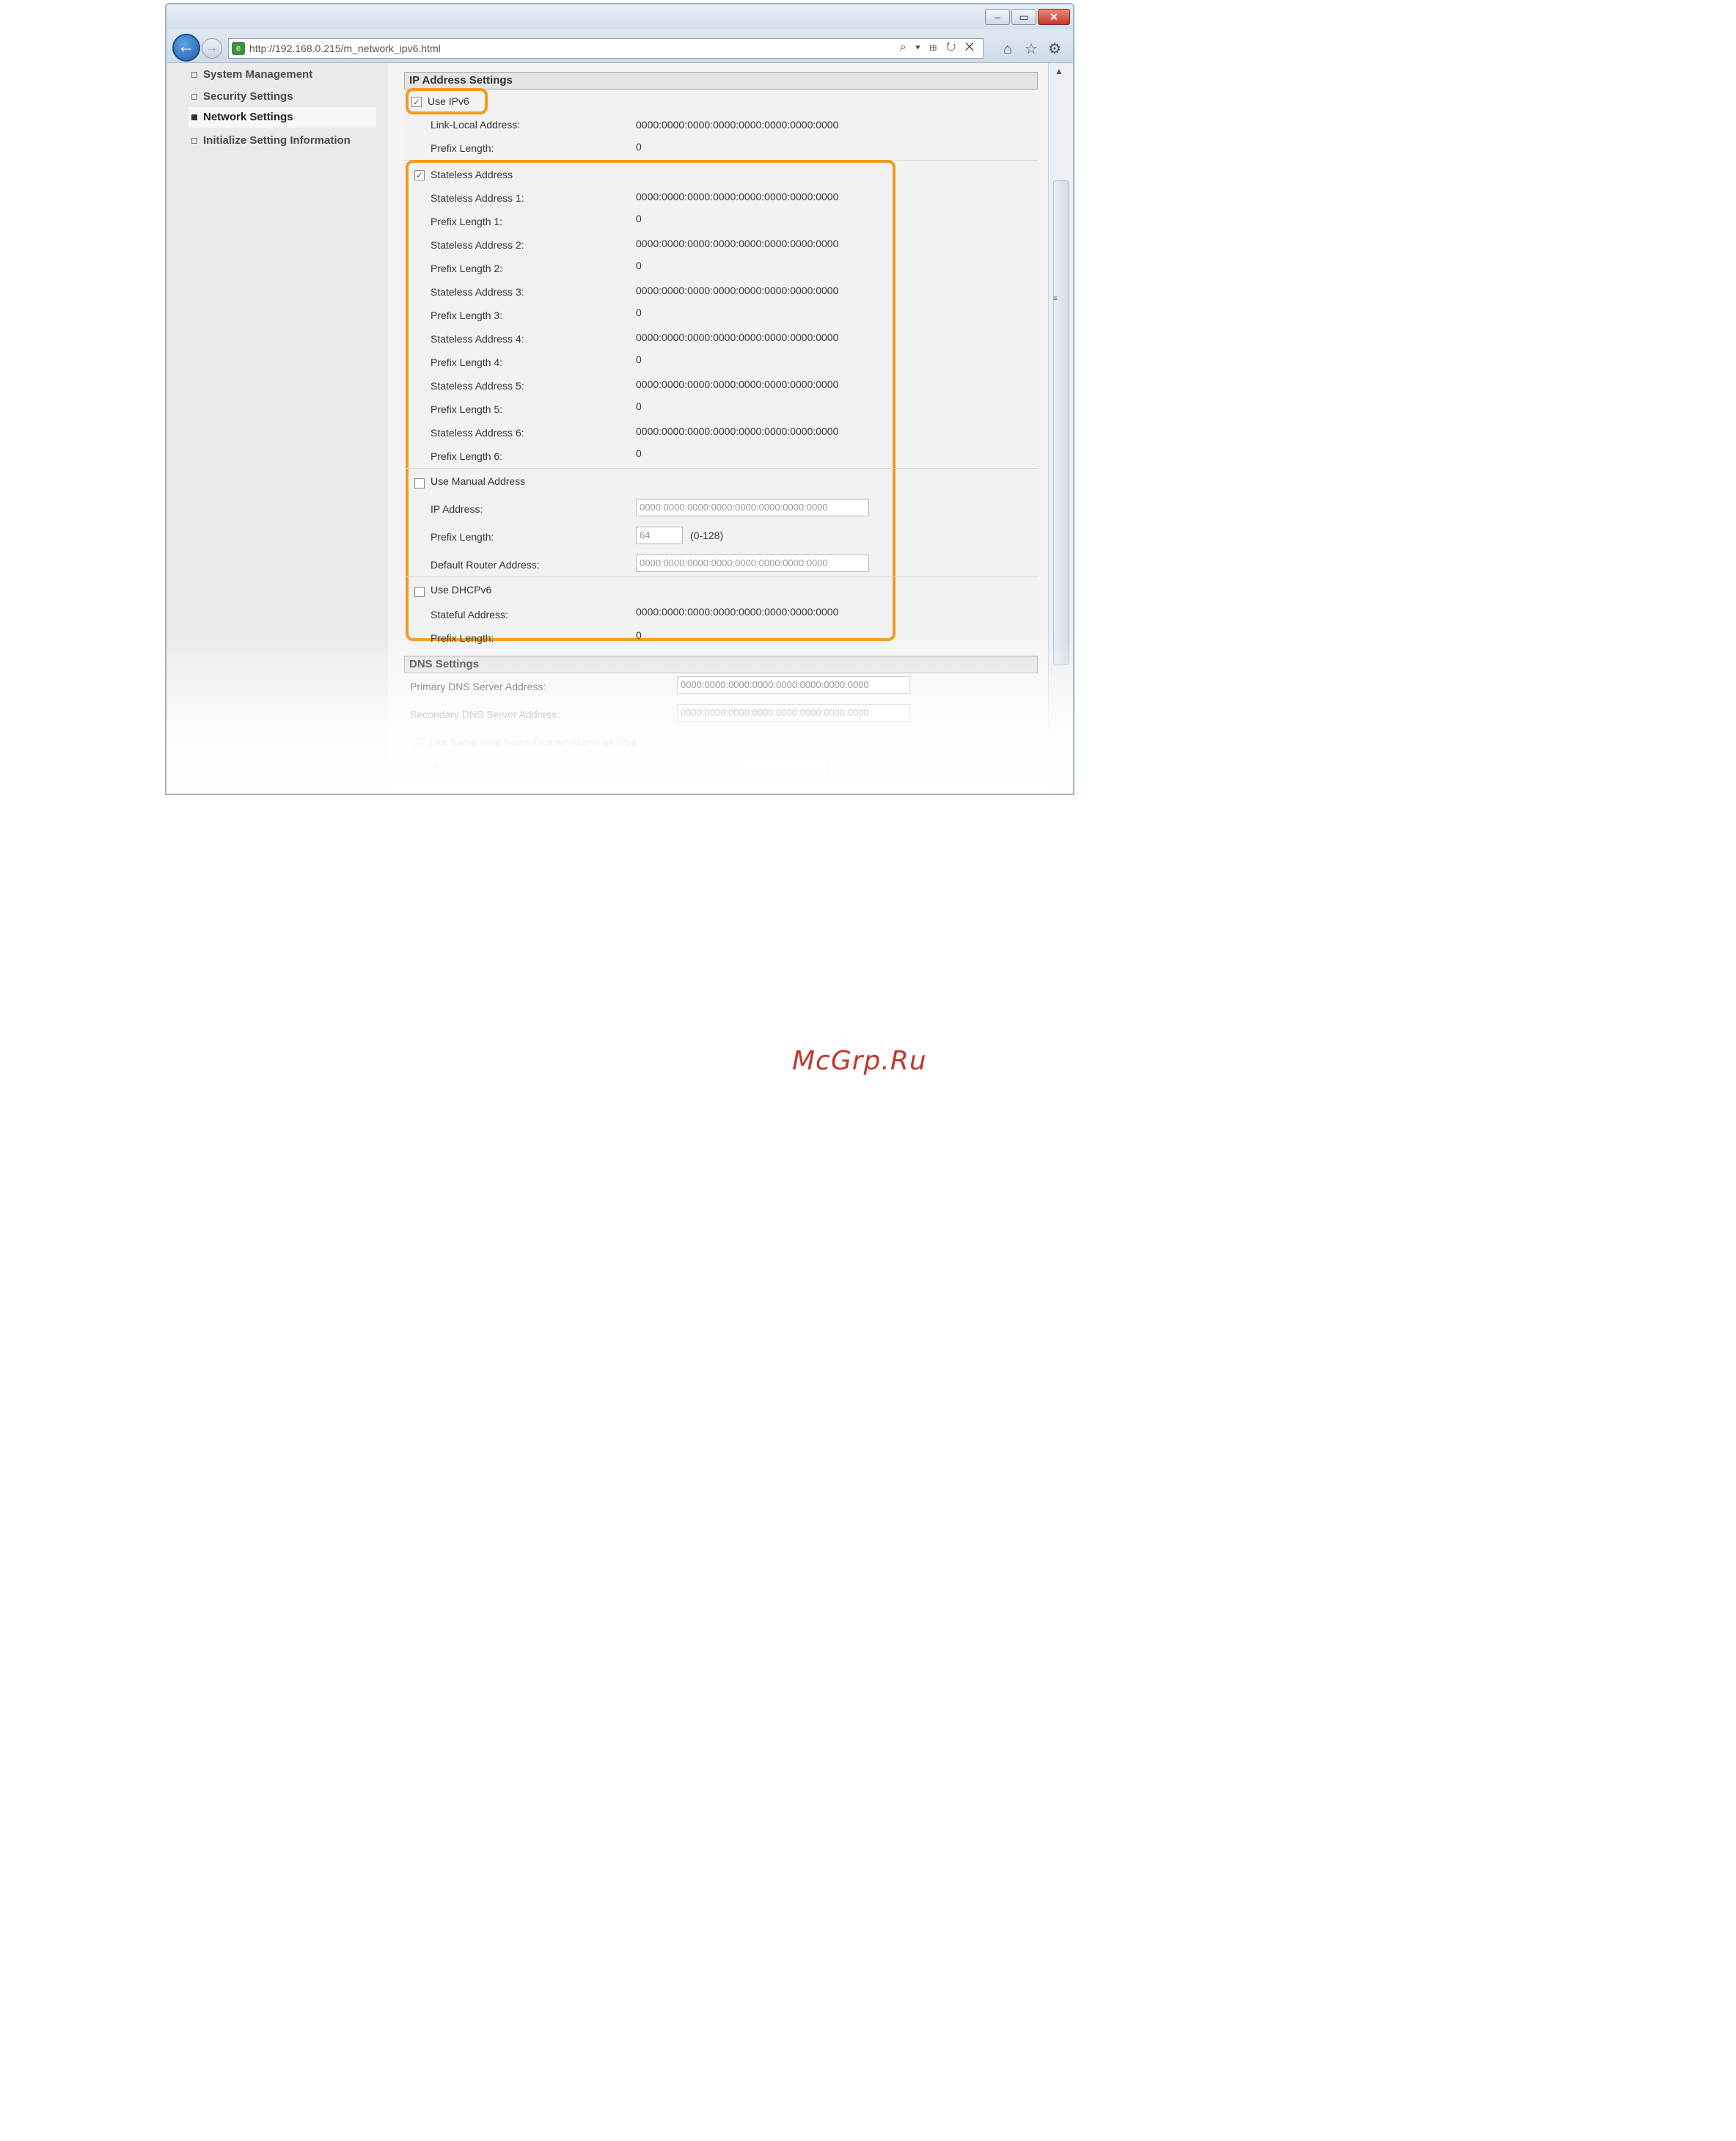  I want to click on close-button: ✕, so click(1054, 17).